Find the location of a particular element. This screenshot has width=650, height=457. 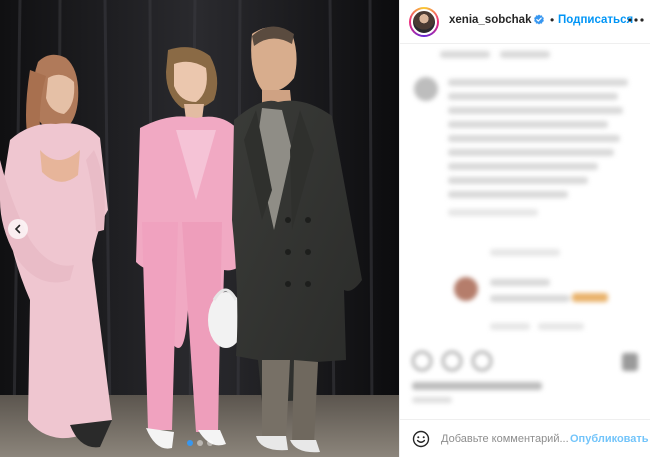

carousel-dots is located at coordinates (199, 443).